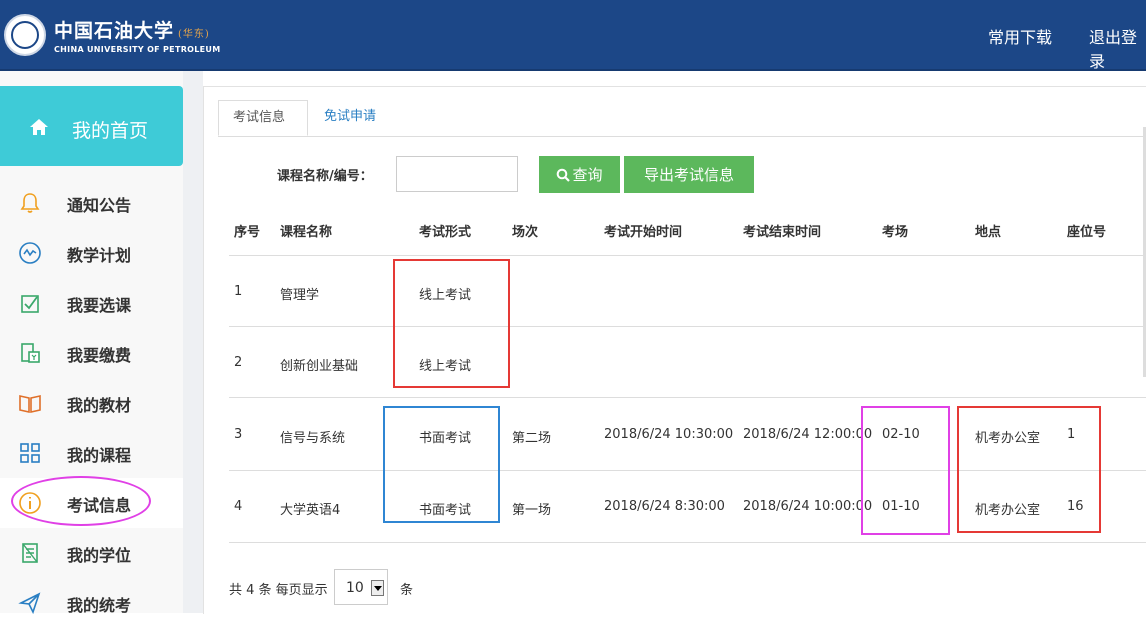  Describe the element at coordinates (988, 232) in the screenshot. I see `column-header: 地点` at that location.